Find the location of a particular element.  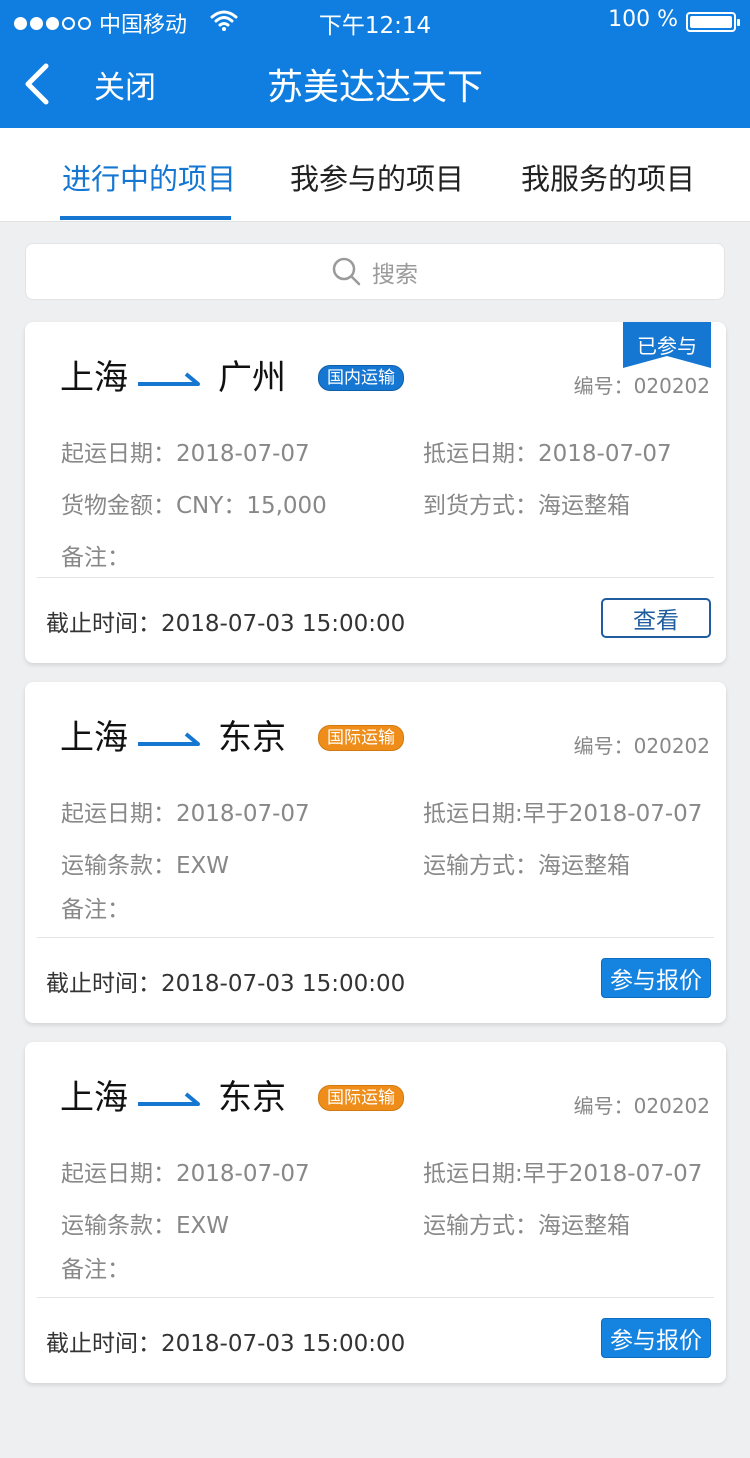

participated-ribbon-label: 已参与 is located at coordinates (667, 346).